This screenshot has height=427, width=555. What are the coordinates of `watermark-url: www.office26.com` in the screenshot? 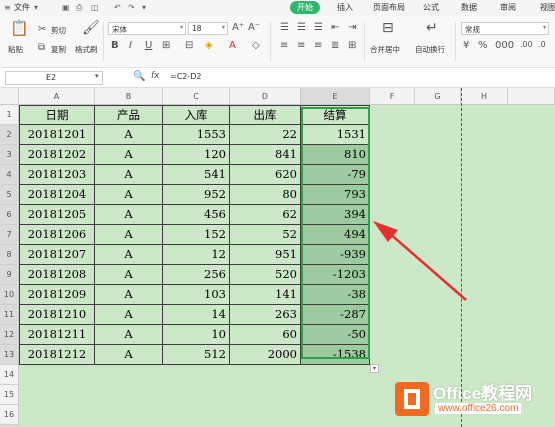 It's located at (478, 408).